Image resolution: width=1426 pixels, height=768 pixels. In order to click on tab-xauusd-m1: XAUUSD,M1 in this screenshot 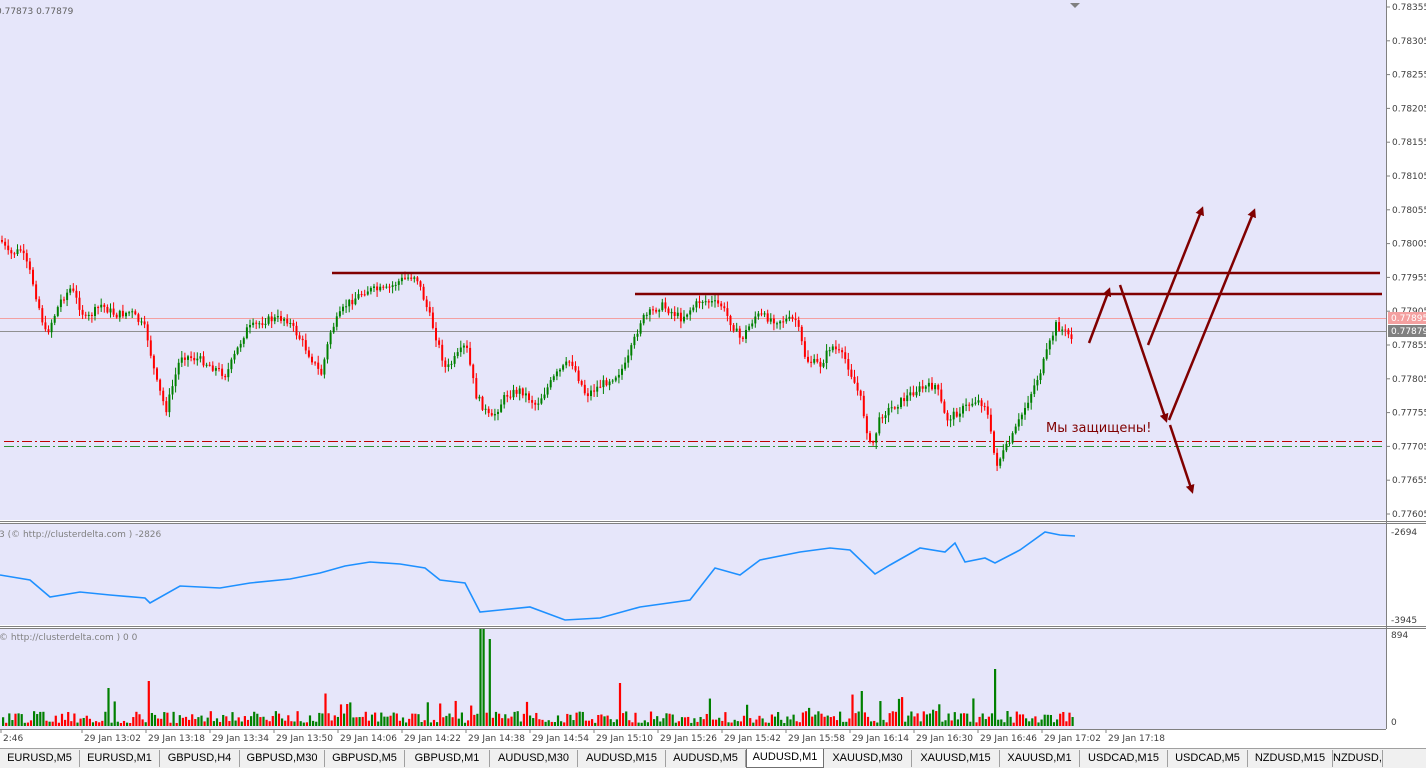, I will do `click(1040, 758)`.